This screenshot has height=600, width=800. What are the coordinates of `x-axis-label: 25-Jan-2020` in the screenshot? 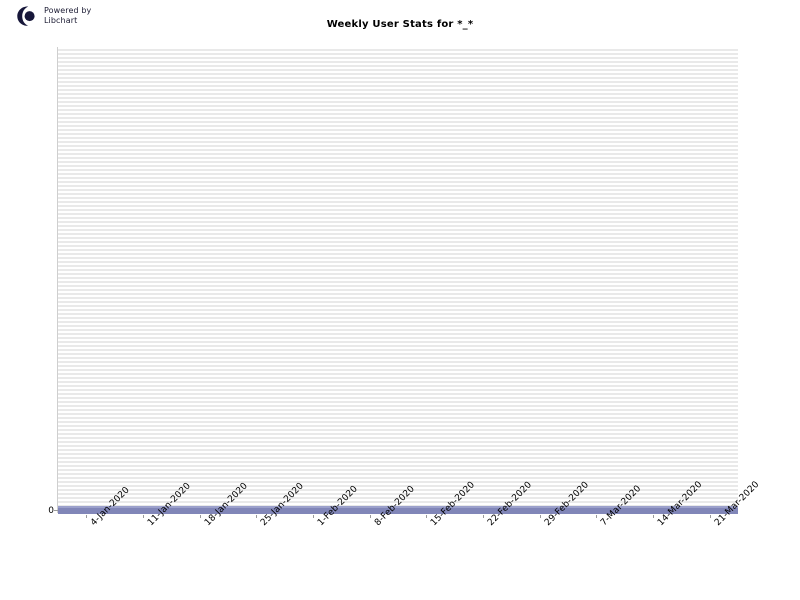 It's located at (282, 505).